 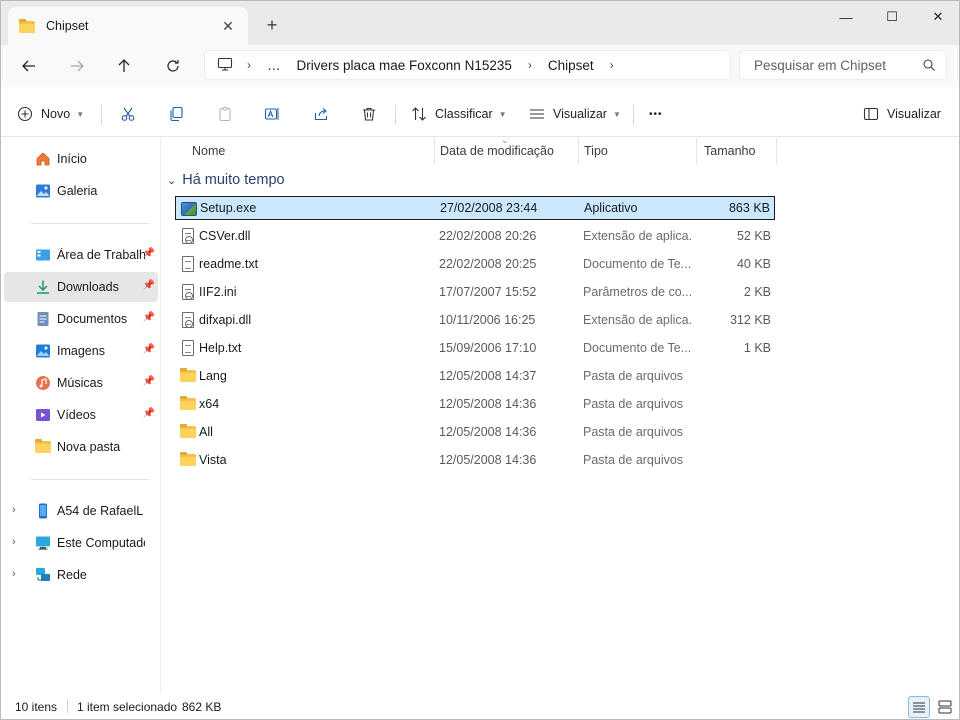 I want to click on column-header-label: Tipo, so click(x=596, y=151).